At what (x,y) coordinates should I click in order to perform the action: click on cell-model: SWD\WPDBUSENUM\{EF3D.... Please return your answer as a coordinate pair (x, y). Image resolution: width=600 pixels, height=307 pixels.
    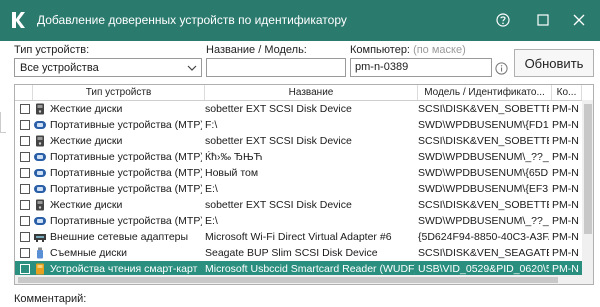
    Looking at the image, I should click on (483, 189).